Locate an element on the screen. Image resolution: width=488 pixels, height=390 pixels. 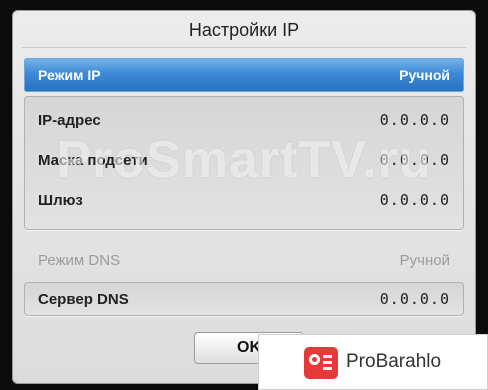
dns-server-value: 0.0.0.0 is located at coordinates (414, 299).